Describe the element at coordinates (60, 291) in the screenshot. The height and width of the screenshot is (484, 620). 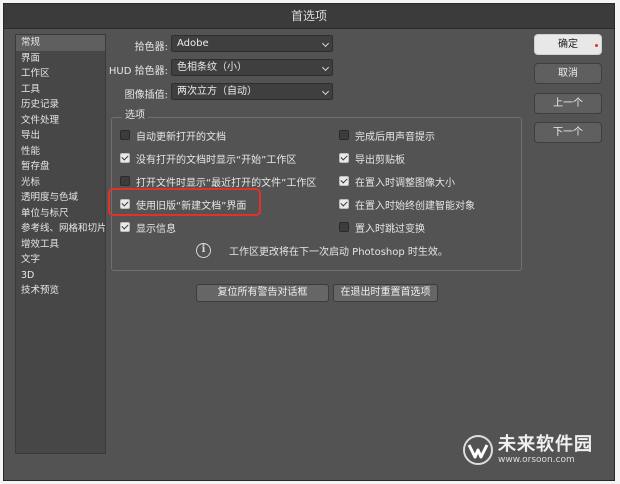
I see `sidebar-item-technology-previews: 技术预览` at that location.